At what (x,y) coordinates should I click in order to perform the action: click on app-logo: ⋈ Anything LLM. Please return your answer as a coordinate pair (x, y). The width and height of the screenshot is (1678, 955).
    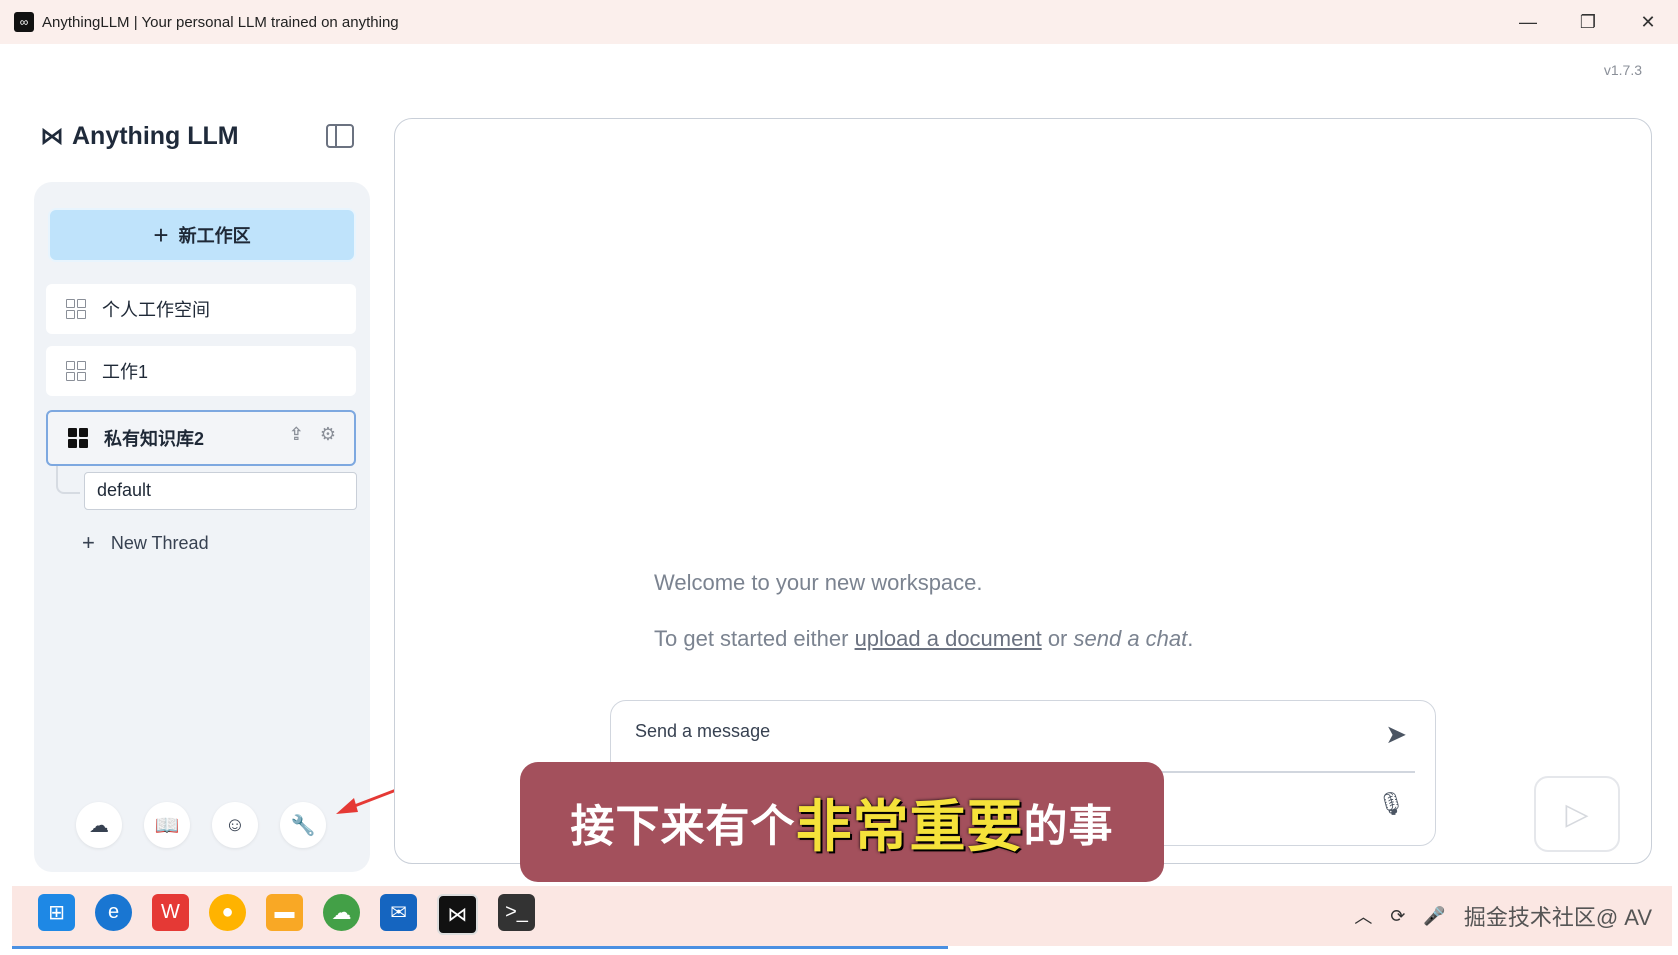
    Looking at the image, I should click on (139, 136).